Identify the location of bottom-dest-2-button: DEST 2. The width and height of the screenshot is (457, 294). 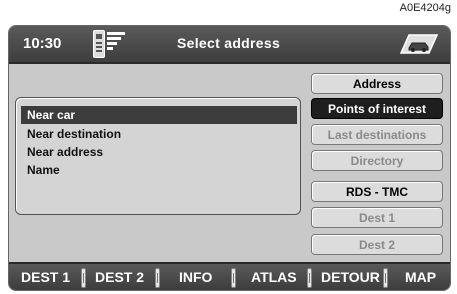
(119, 277).